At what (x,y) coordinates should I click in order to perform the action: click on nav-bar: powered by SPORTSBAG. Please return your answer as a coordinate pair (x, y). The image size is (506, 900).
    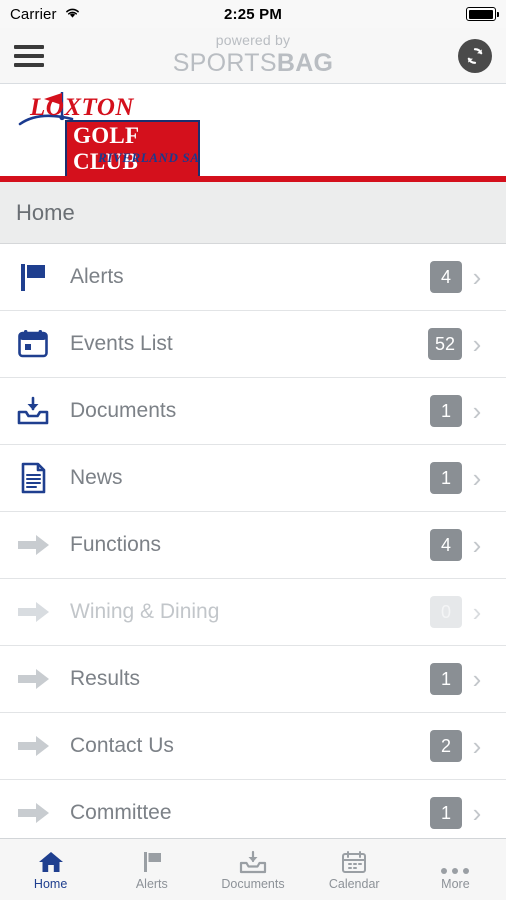
    Looking at the image, I should click on (253, 56).